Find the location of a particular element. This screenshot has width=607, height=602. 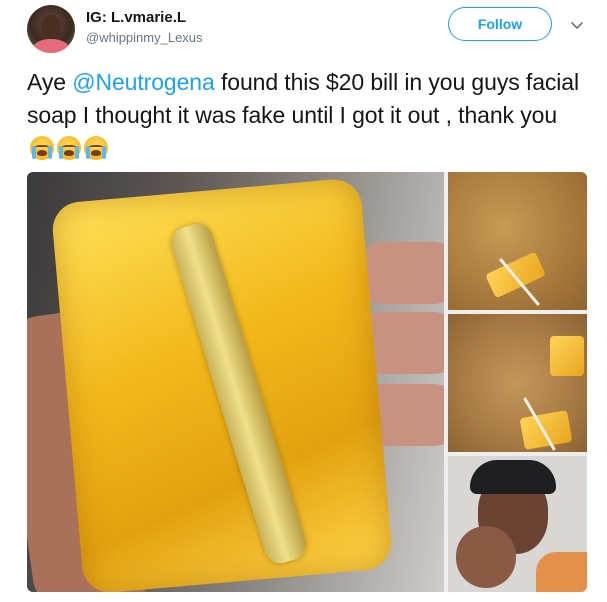

tweet-header: IG: L.vmarie.L @whippinmy_Lexus Follow is located at coordinates (303, 30).